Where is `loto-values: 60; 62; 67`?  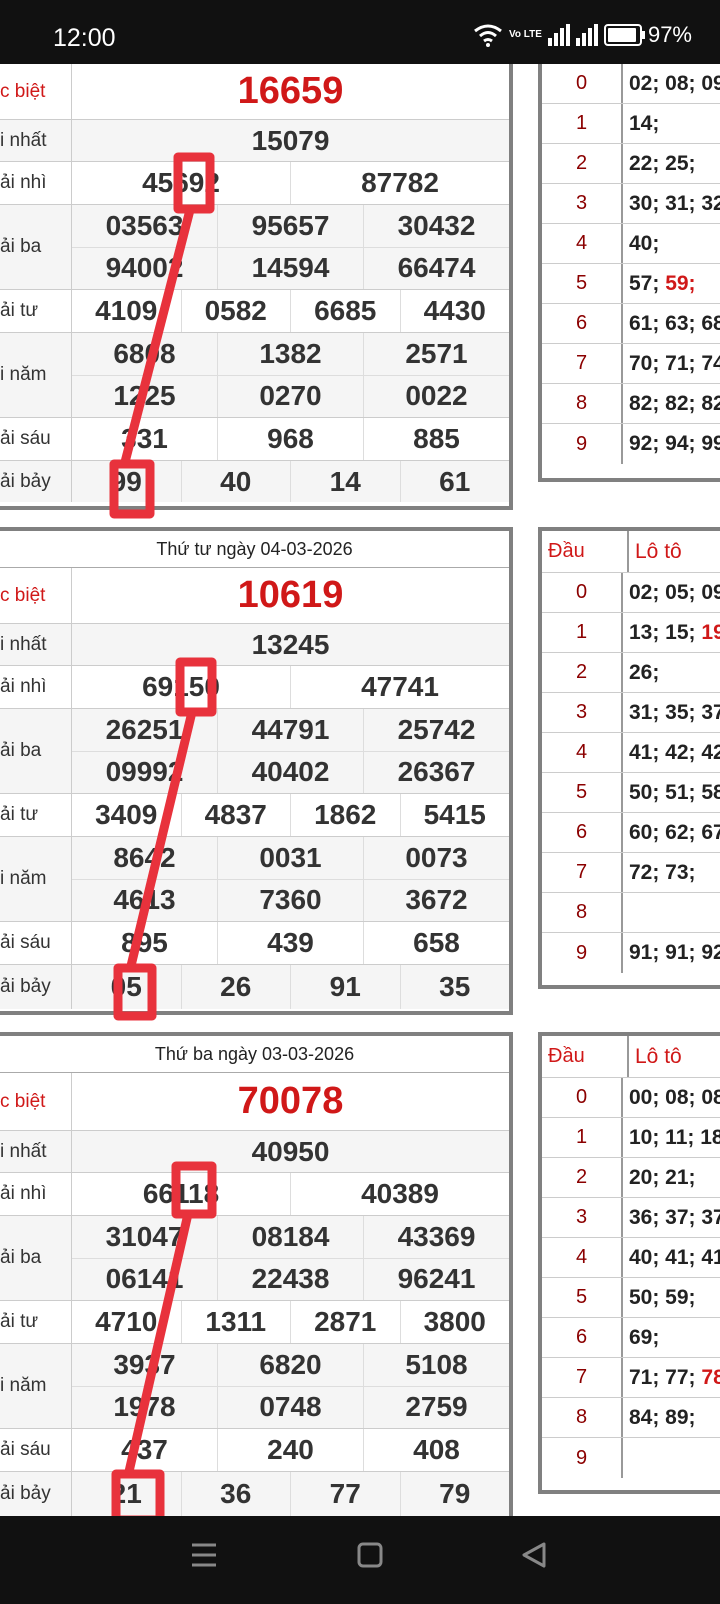 loto-values: 60; 62; 67 is located at coordinates (674, 832).